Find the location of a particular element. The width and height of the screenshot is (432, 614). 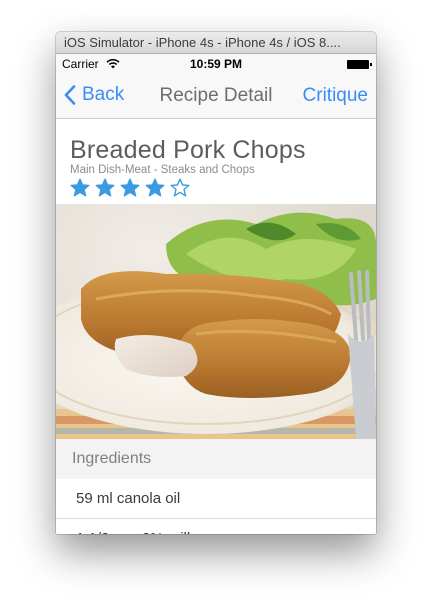

ingredient-list: 59 ml canola oil1 1/2 cup 2% milk is located at coordinates (216, 506).